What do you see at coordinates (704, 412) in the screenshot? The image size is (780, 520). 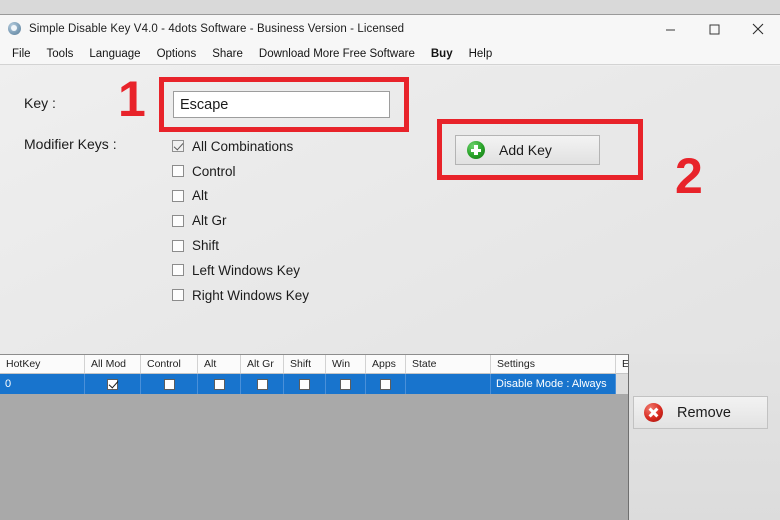 I see `remove-label: Remove` at bounding box center [704, 412].